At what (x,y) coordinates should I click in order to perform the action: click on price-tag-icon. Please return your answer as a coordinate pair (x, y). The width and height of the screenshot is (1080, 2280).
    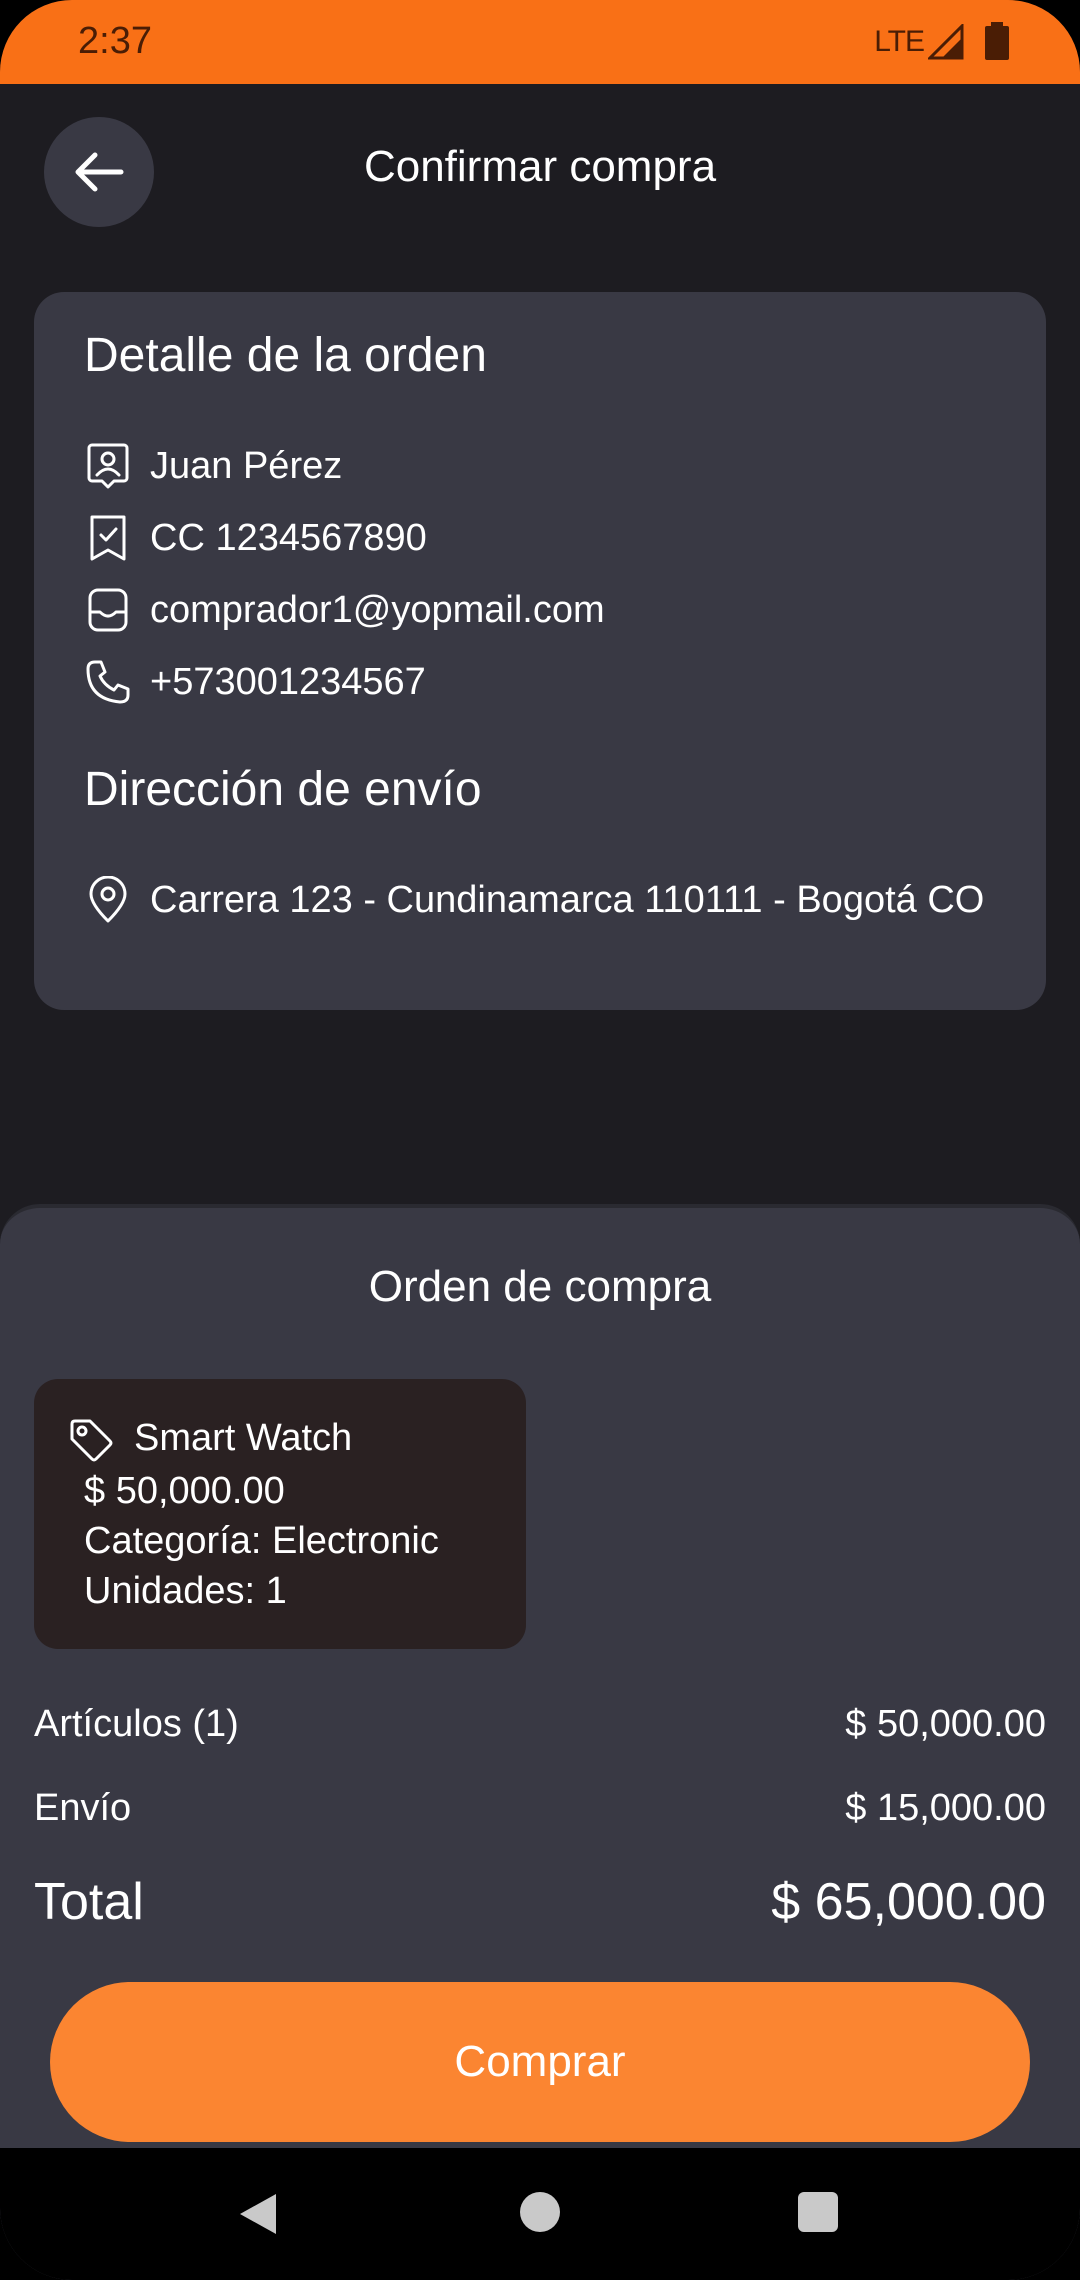
    Looking at the image, I should click on (91, 1442).